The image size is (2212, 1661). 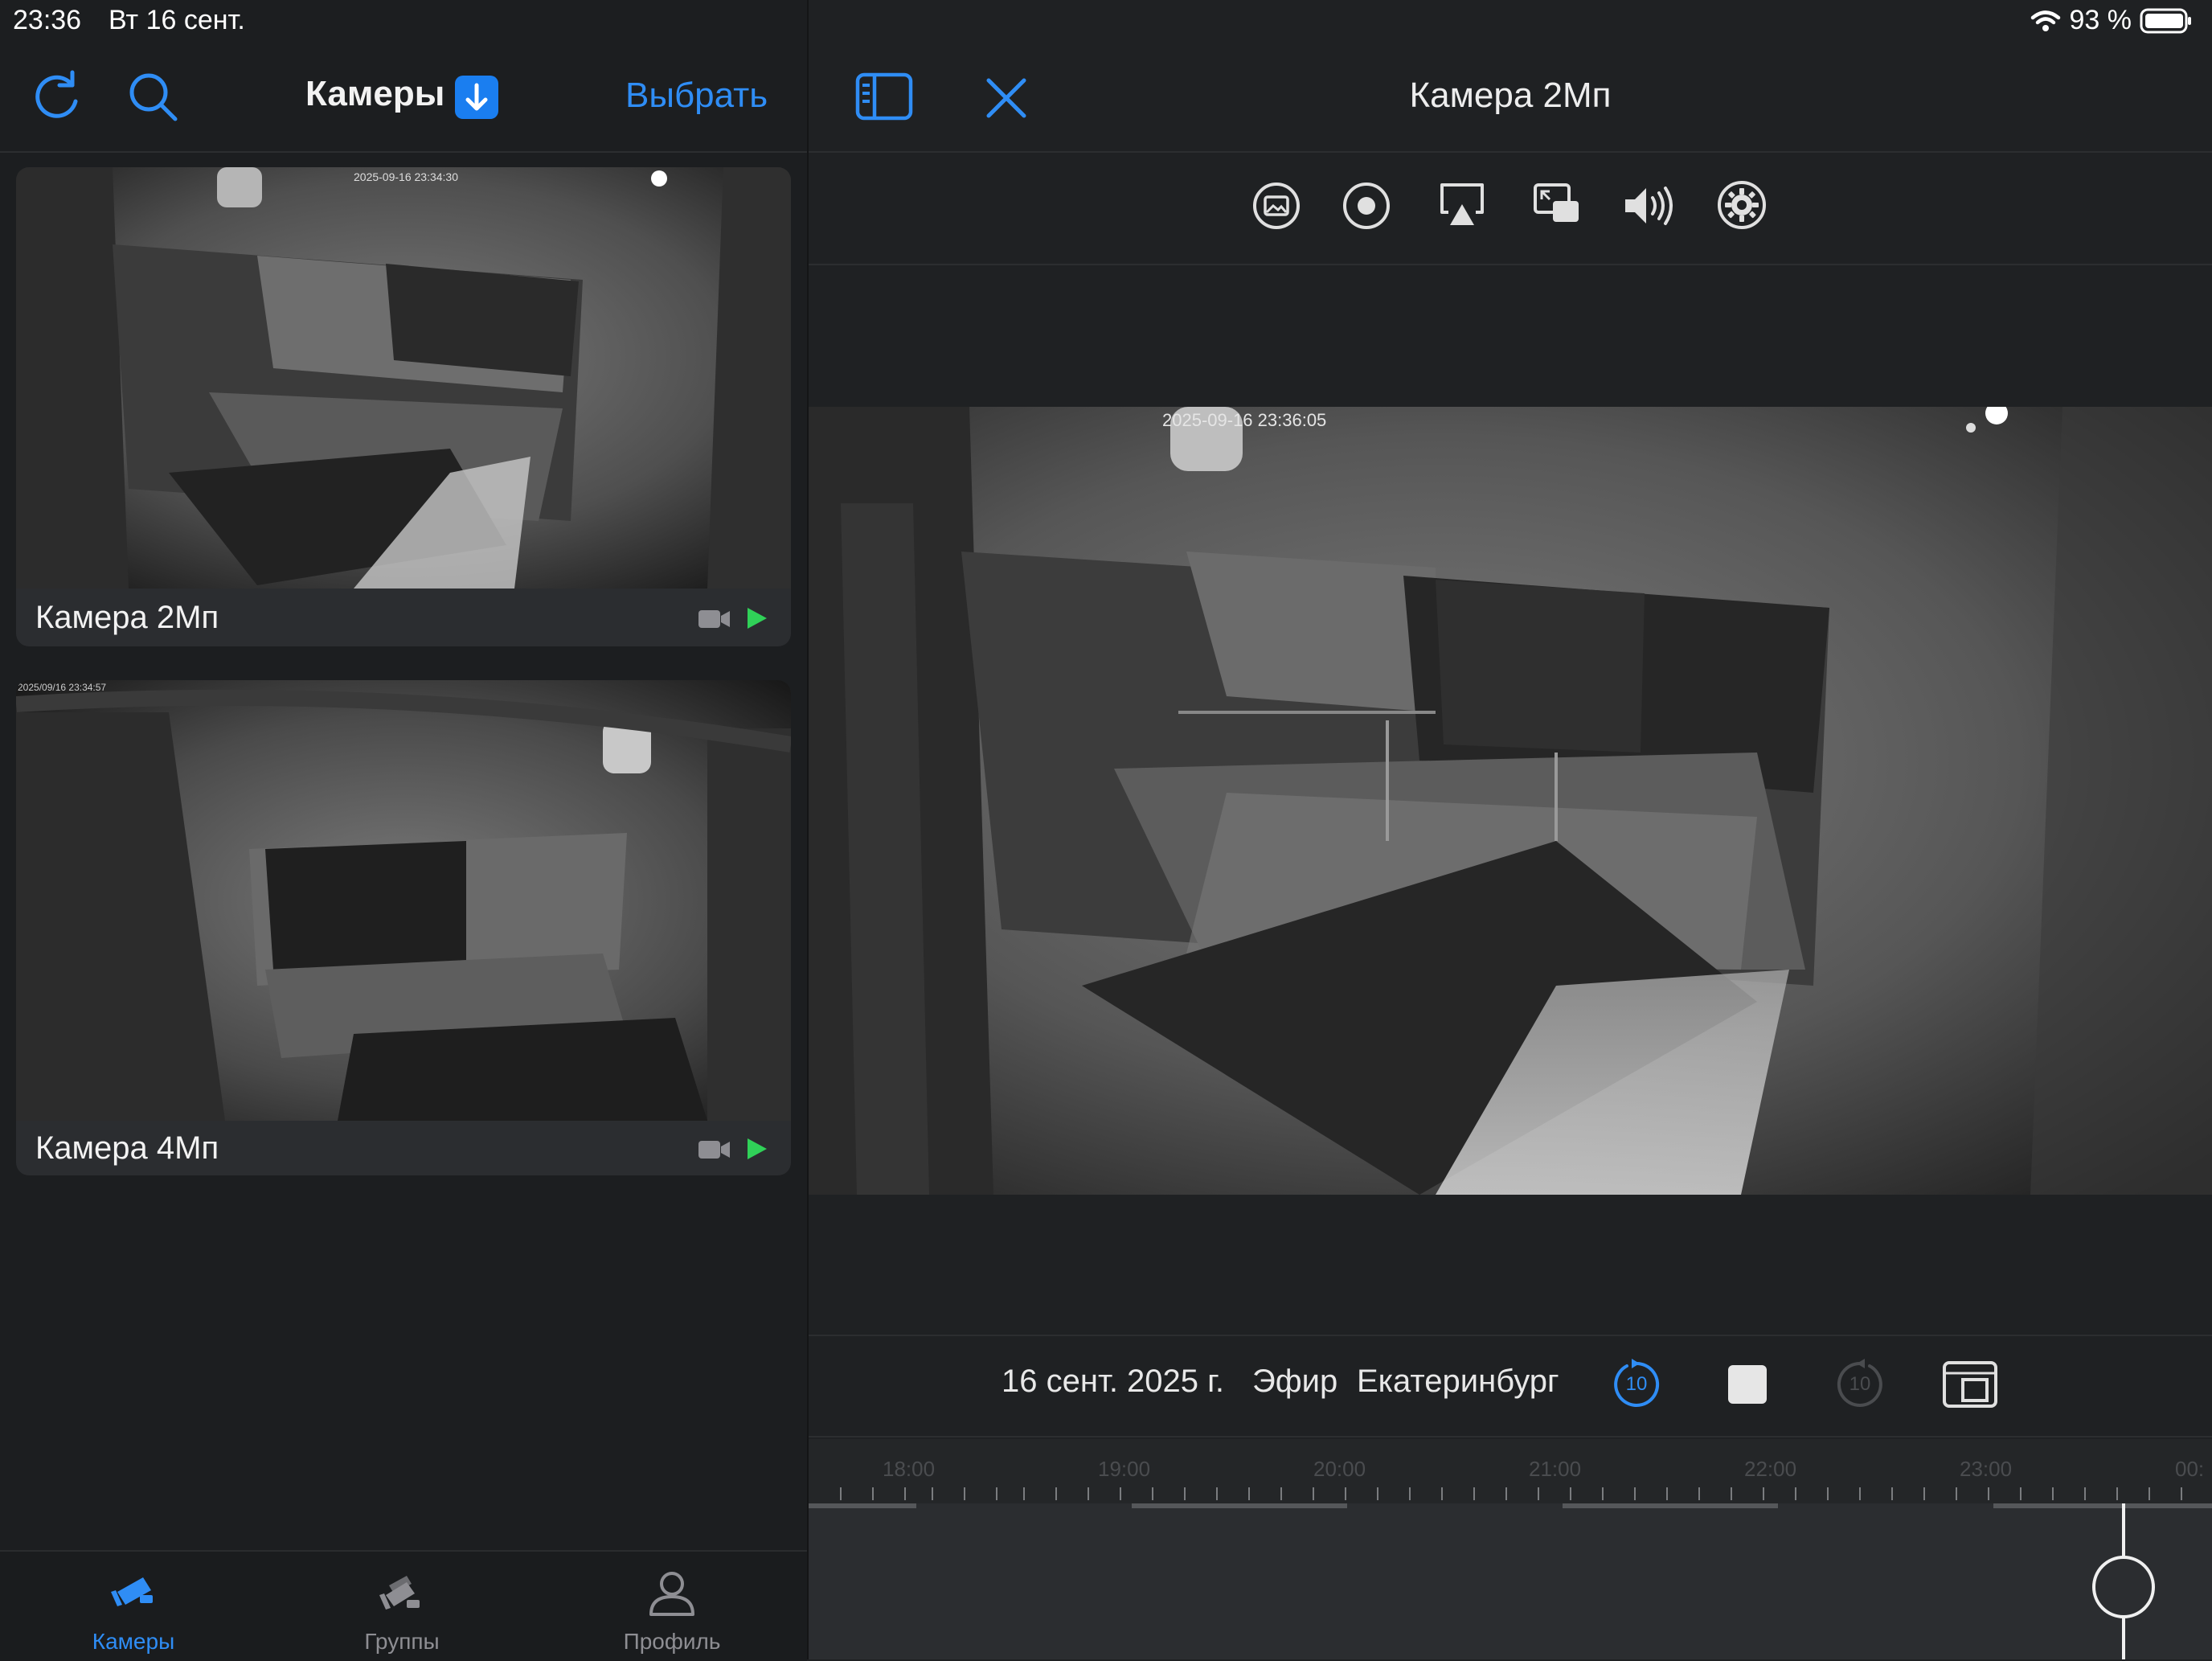 What do you see at coordinates (672, 1642) in the screenshot?
I see `tab-label-profile: Профиль` at bounding box center [672, 1642].